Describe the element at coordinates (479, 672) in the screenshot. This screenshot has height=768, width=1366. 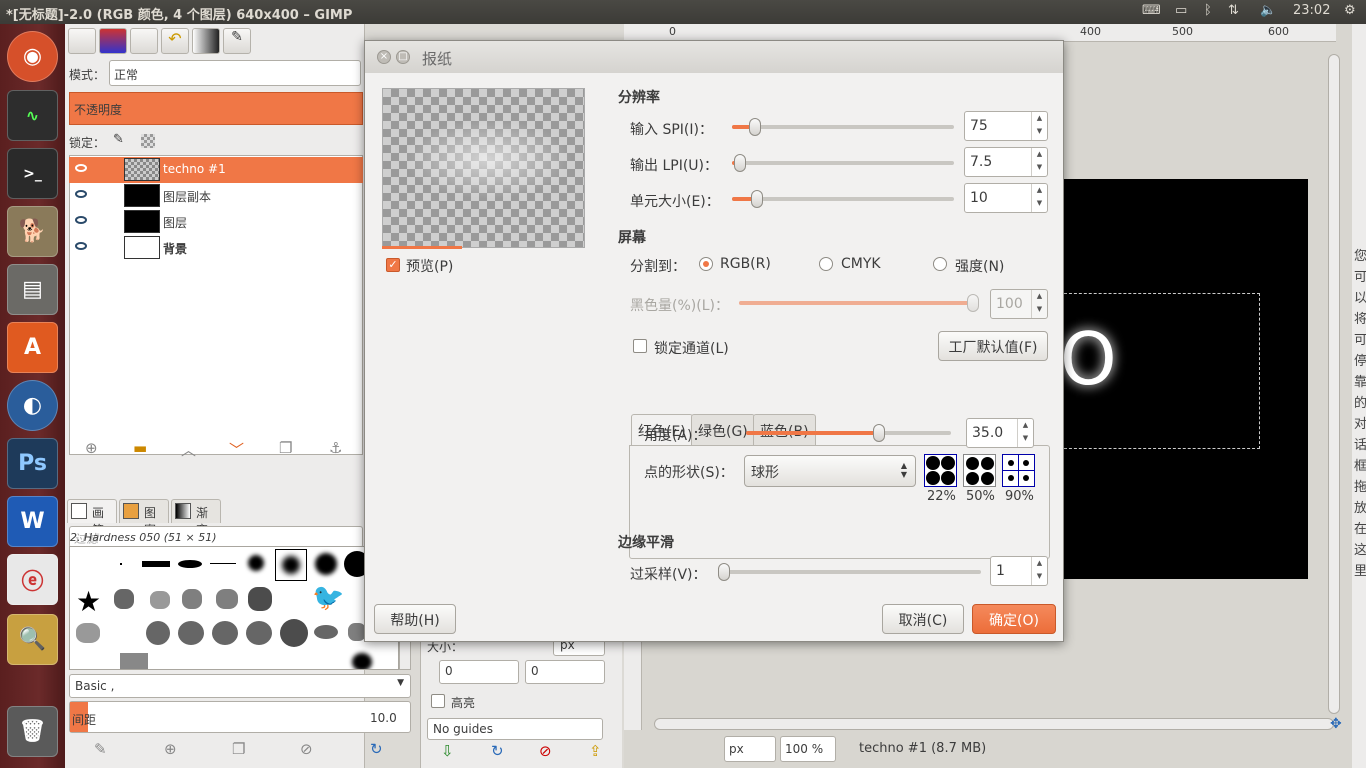
I see `guide-x-input: 0` at that location.